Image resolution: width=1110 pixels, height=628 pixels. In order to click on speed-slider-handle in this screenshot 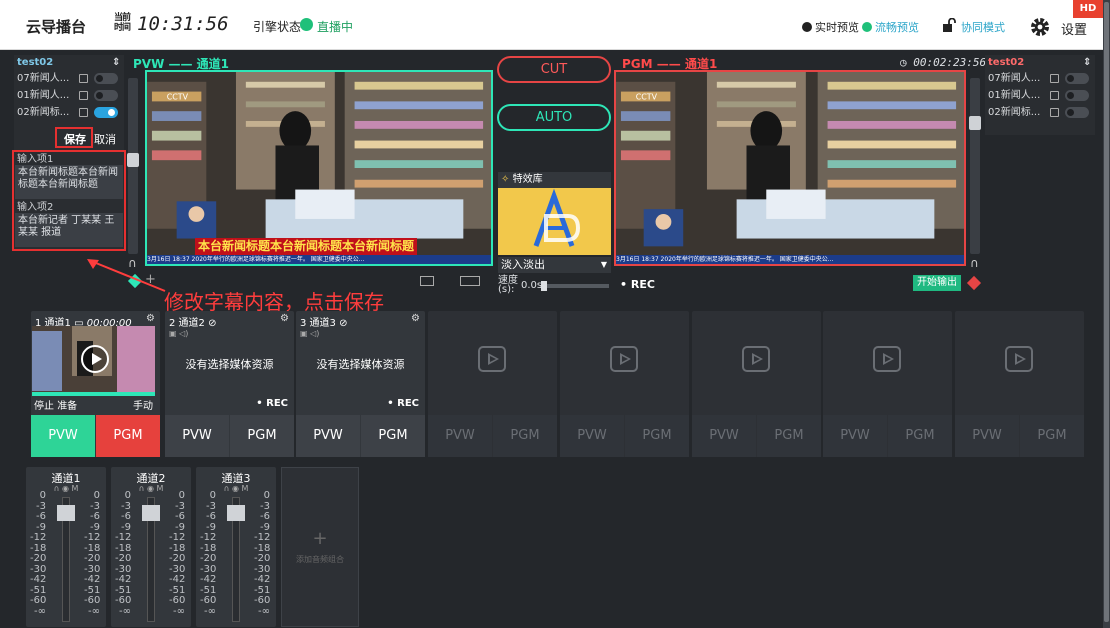, I will do `click(544, 286)`.